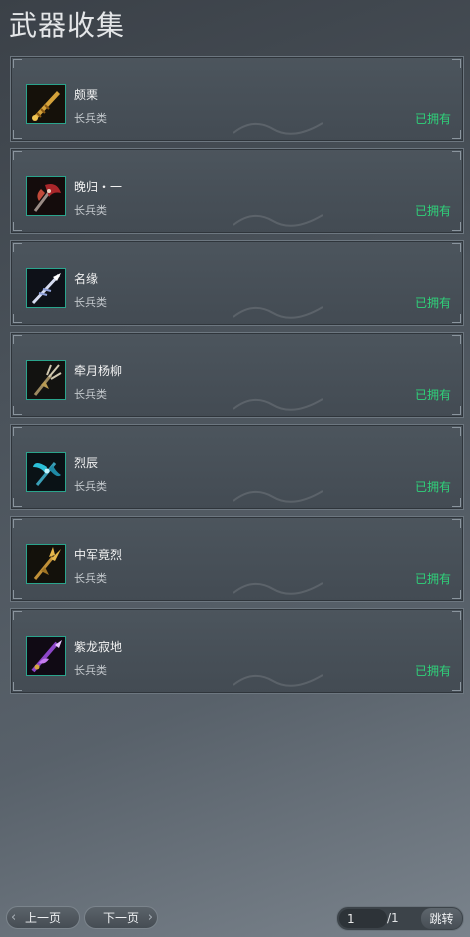 This screenshot has width=470, height=937. I want to click on weapon-name: 烈辰, so click(86, 463).